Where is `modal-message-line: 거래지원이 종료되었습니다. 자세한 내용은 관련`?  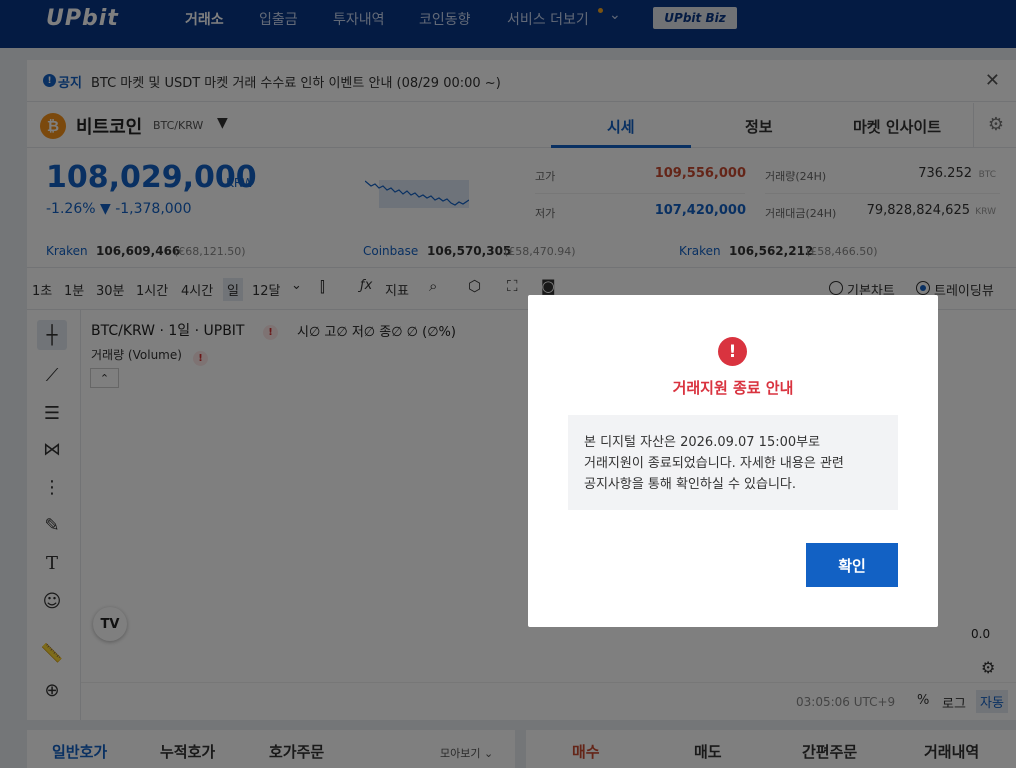 modal-message-line: 거래지원이 종료되었습니다. 자세한 내용은 관련 is located at coordinates (714, 463).